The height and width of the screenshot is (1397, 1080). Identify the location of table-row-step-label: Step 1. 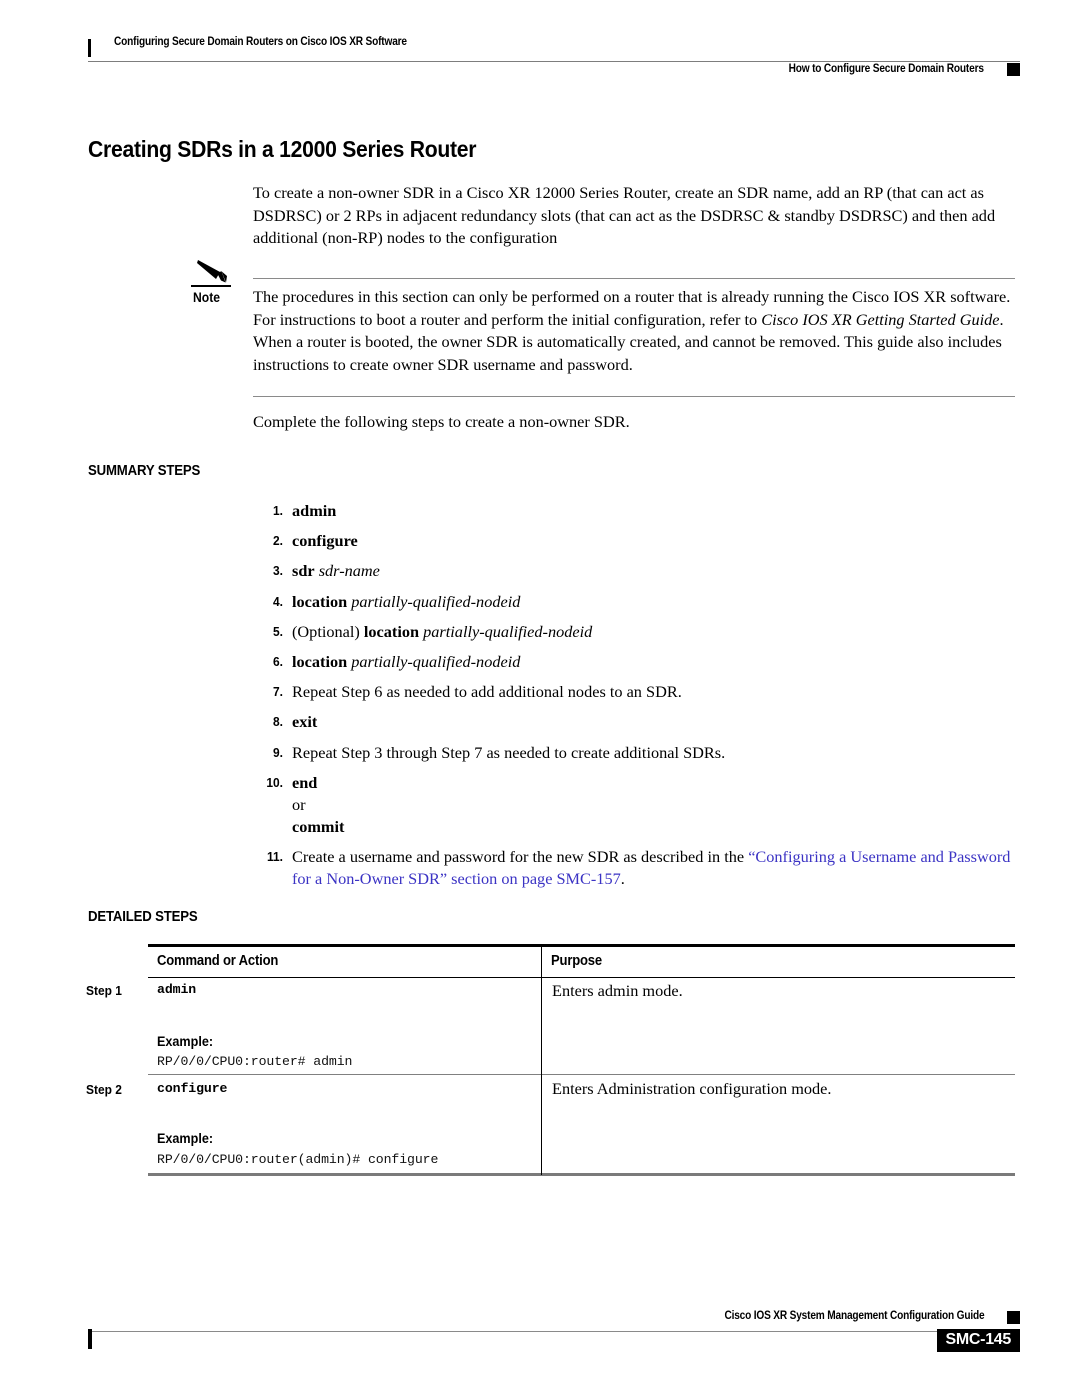
(104, 990).